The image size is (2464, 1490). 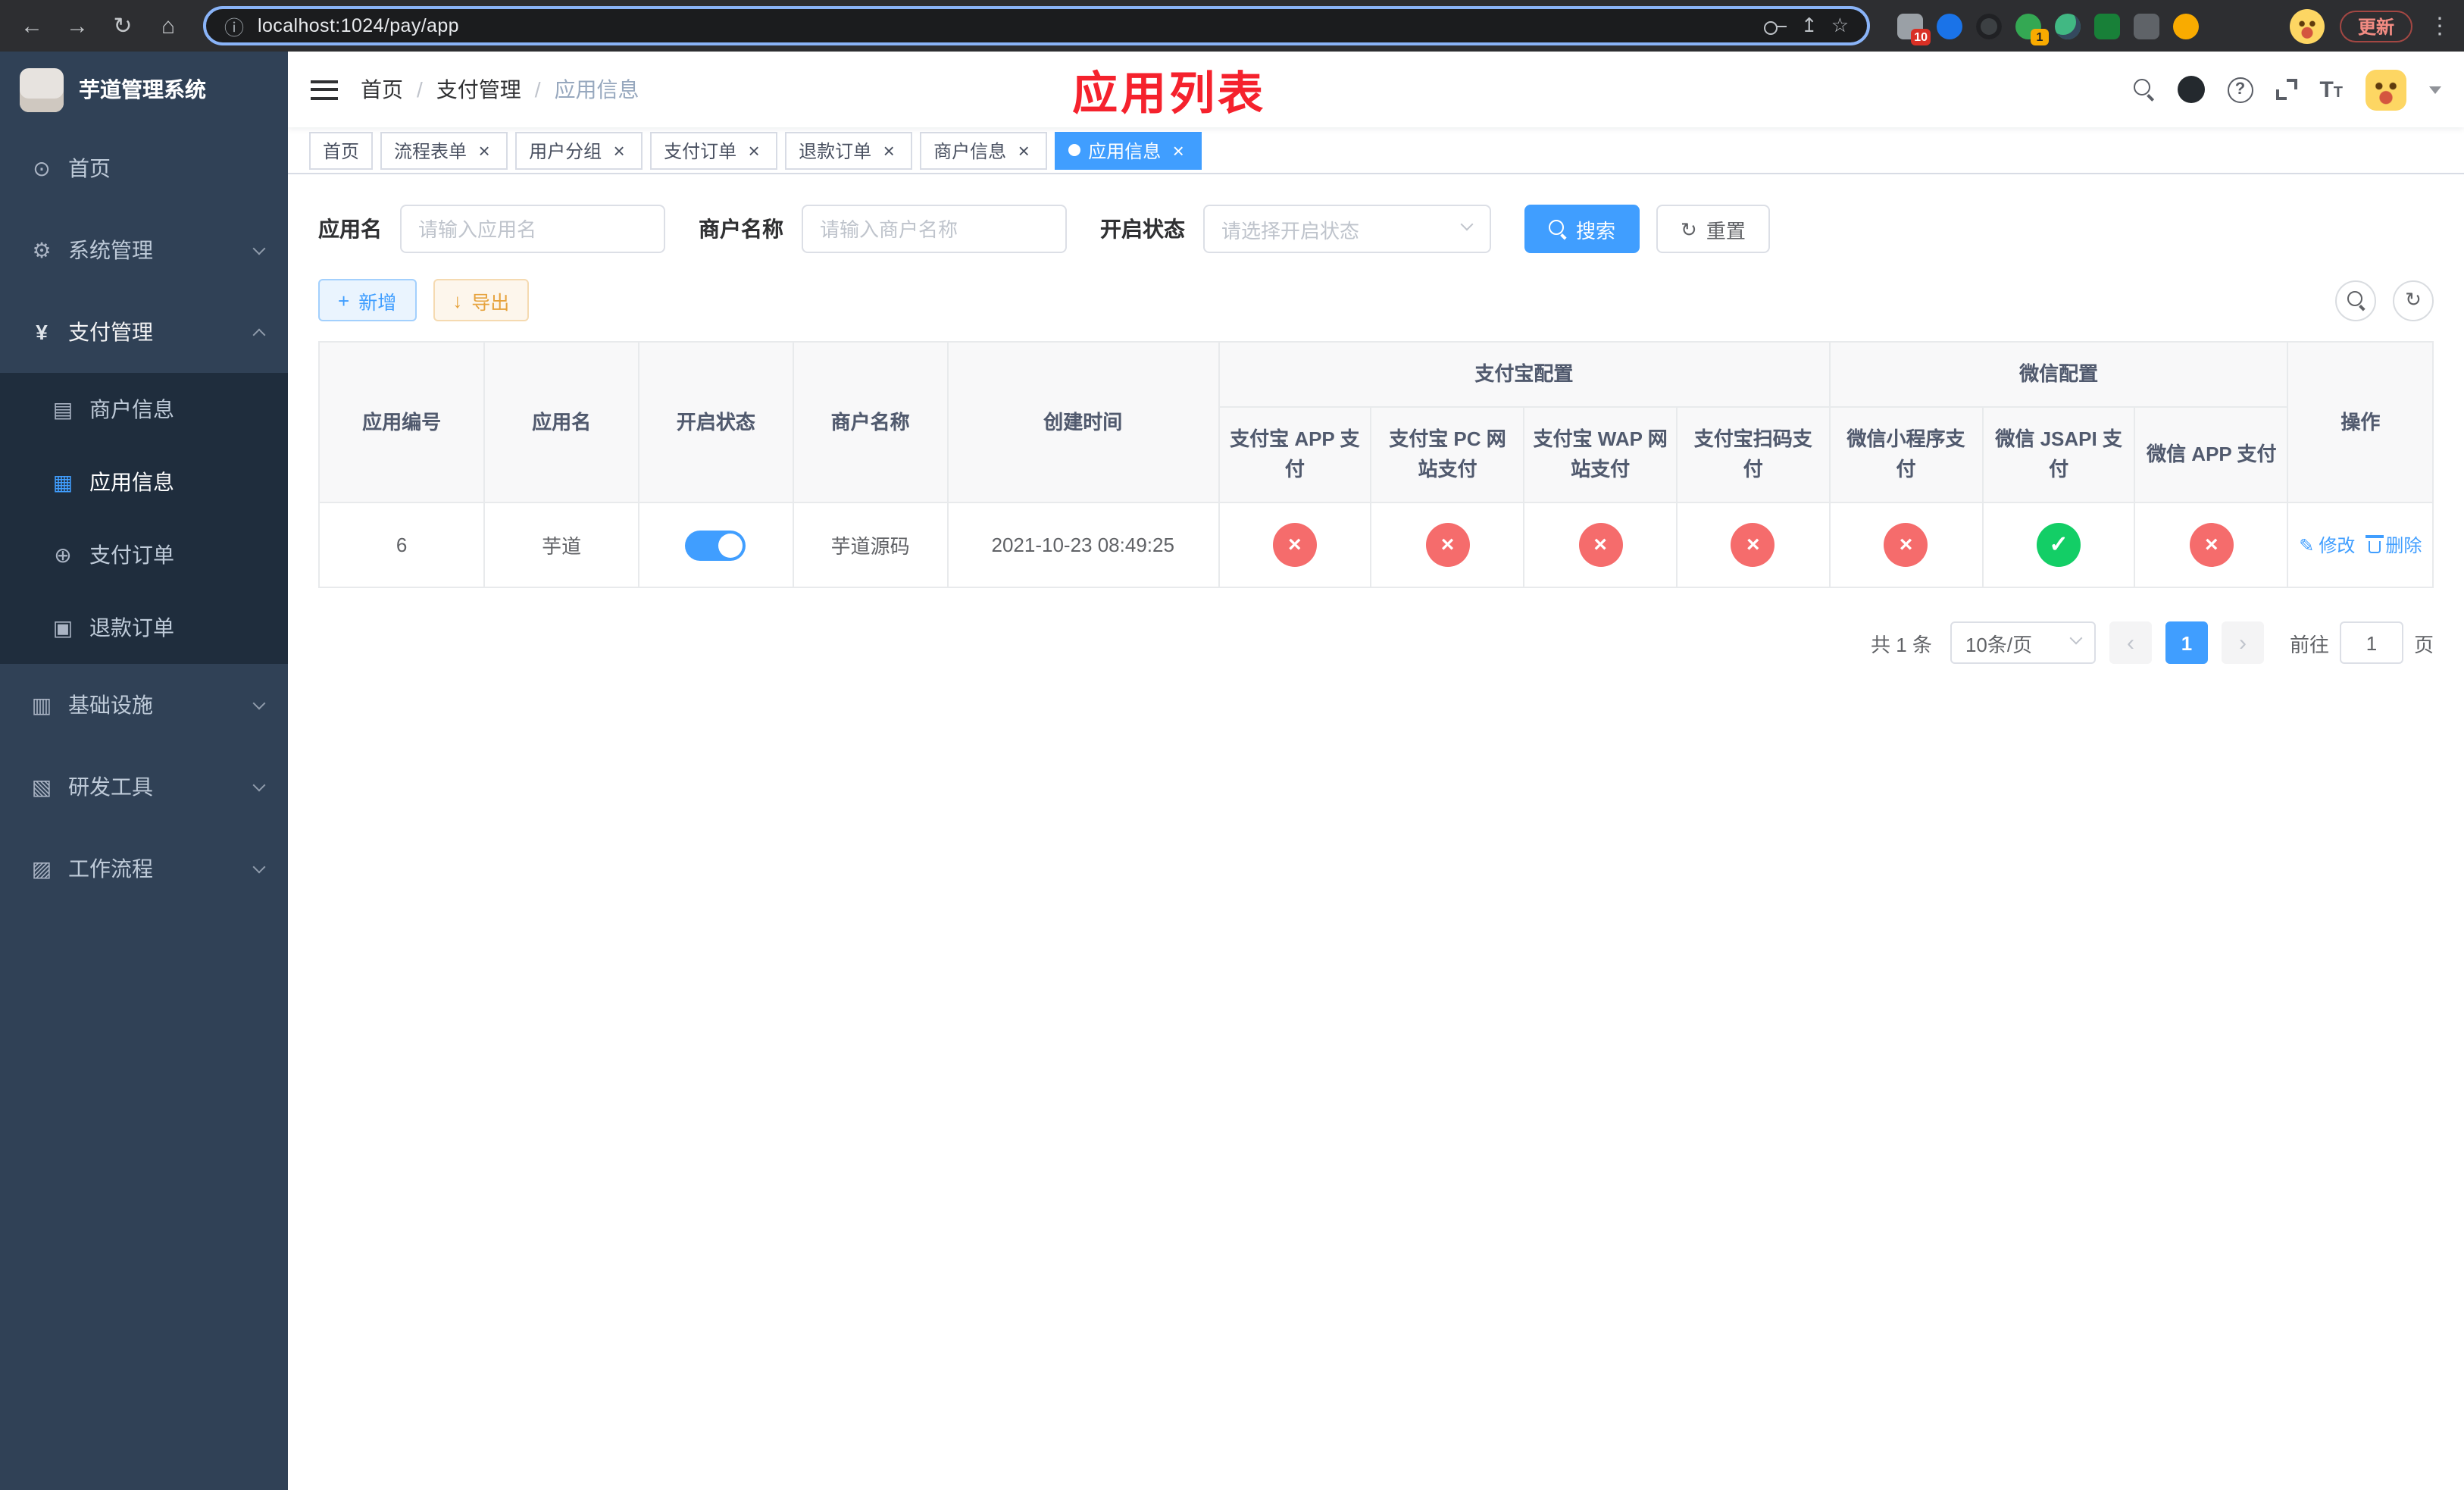 I want to click on browser-right-cluster: 更新 ⋮, so click(x=2370, y=26).